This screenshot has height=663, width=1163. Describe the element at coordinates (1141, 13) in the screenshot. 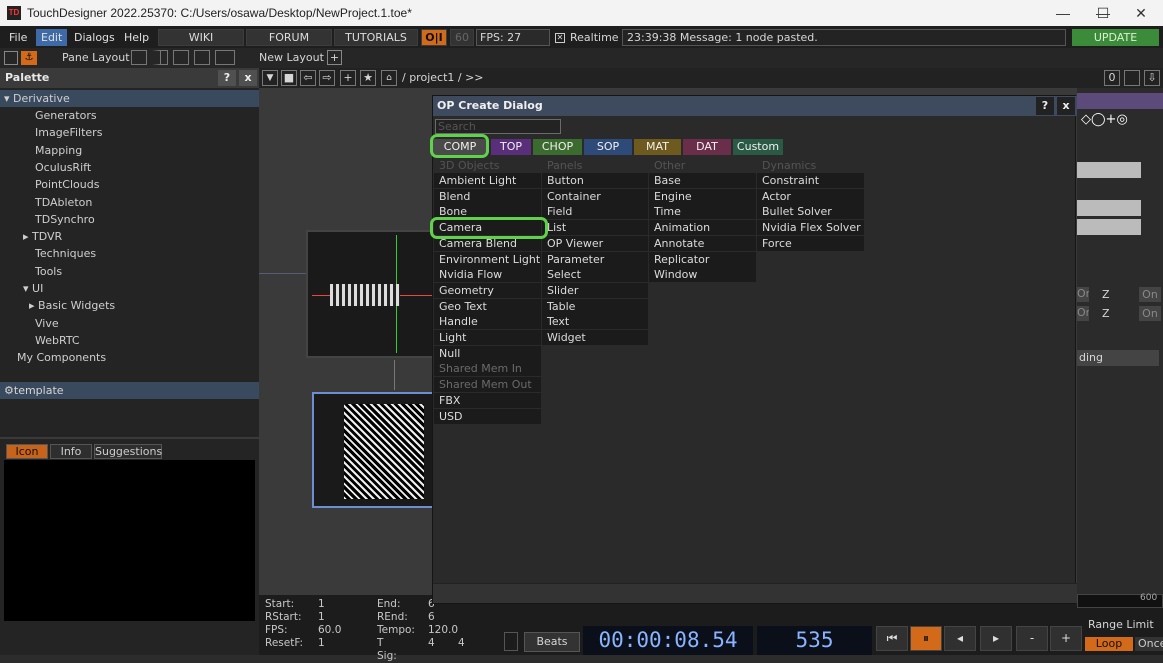

I see `close-btn: ✕` at that location.